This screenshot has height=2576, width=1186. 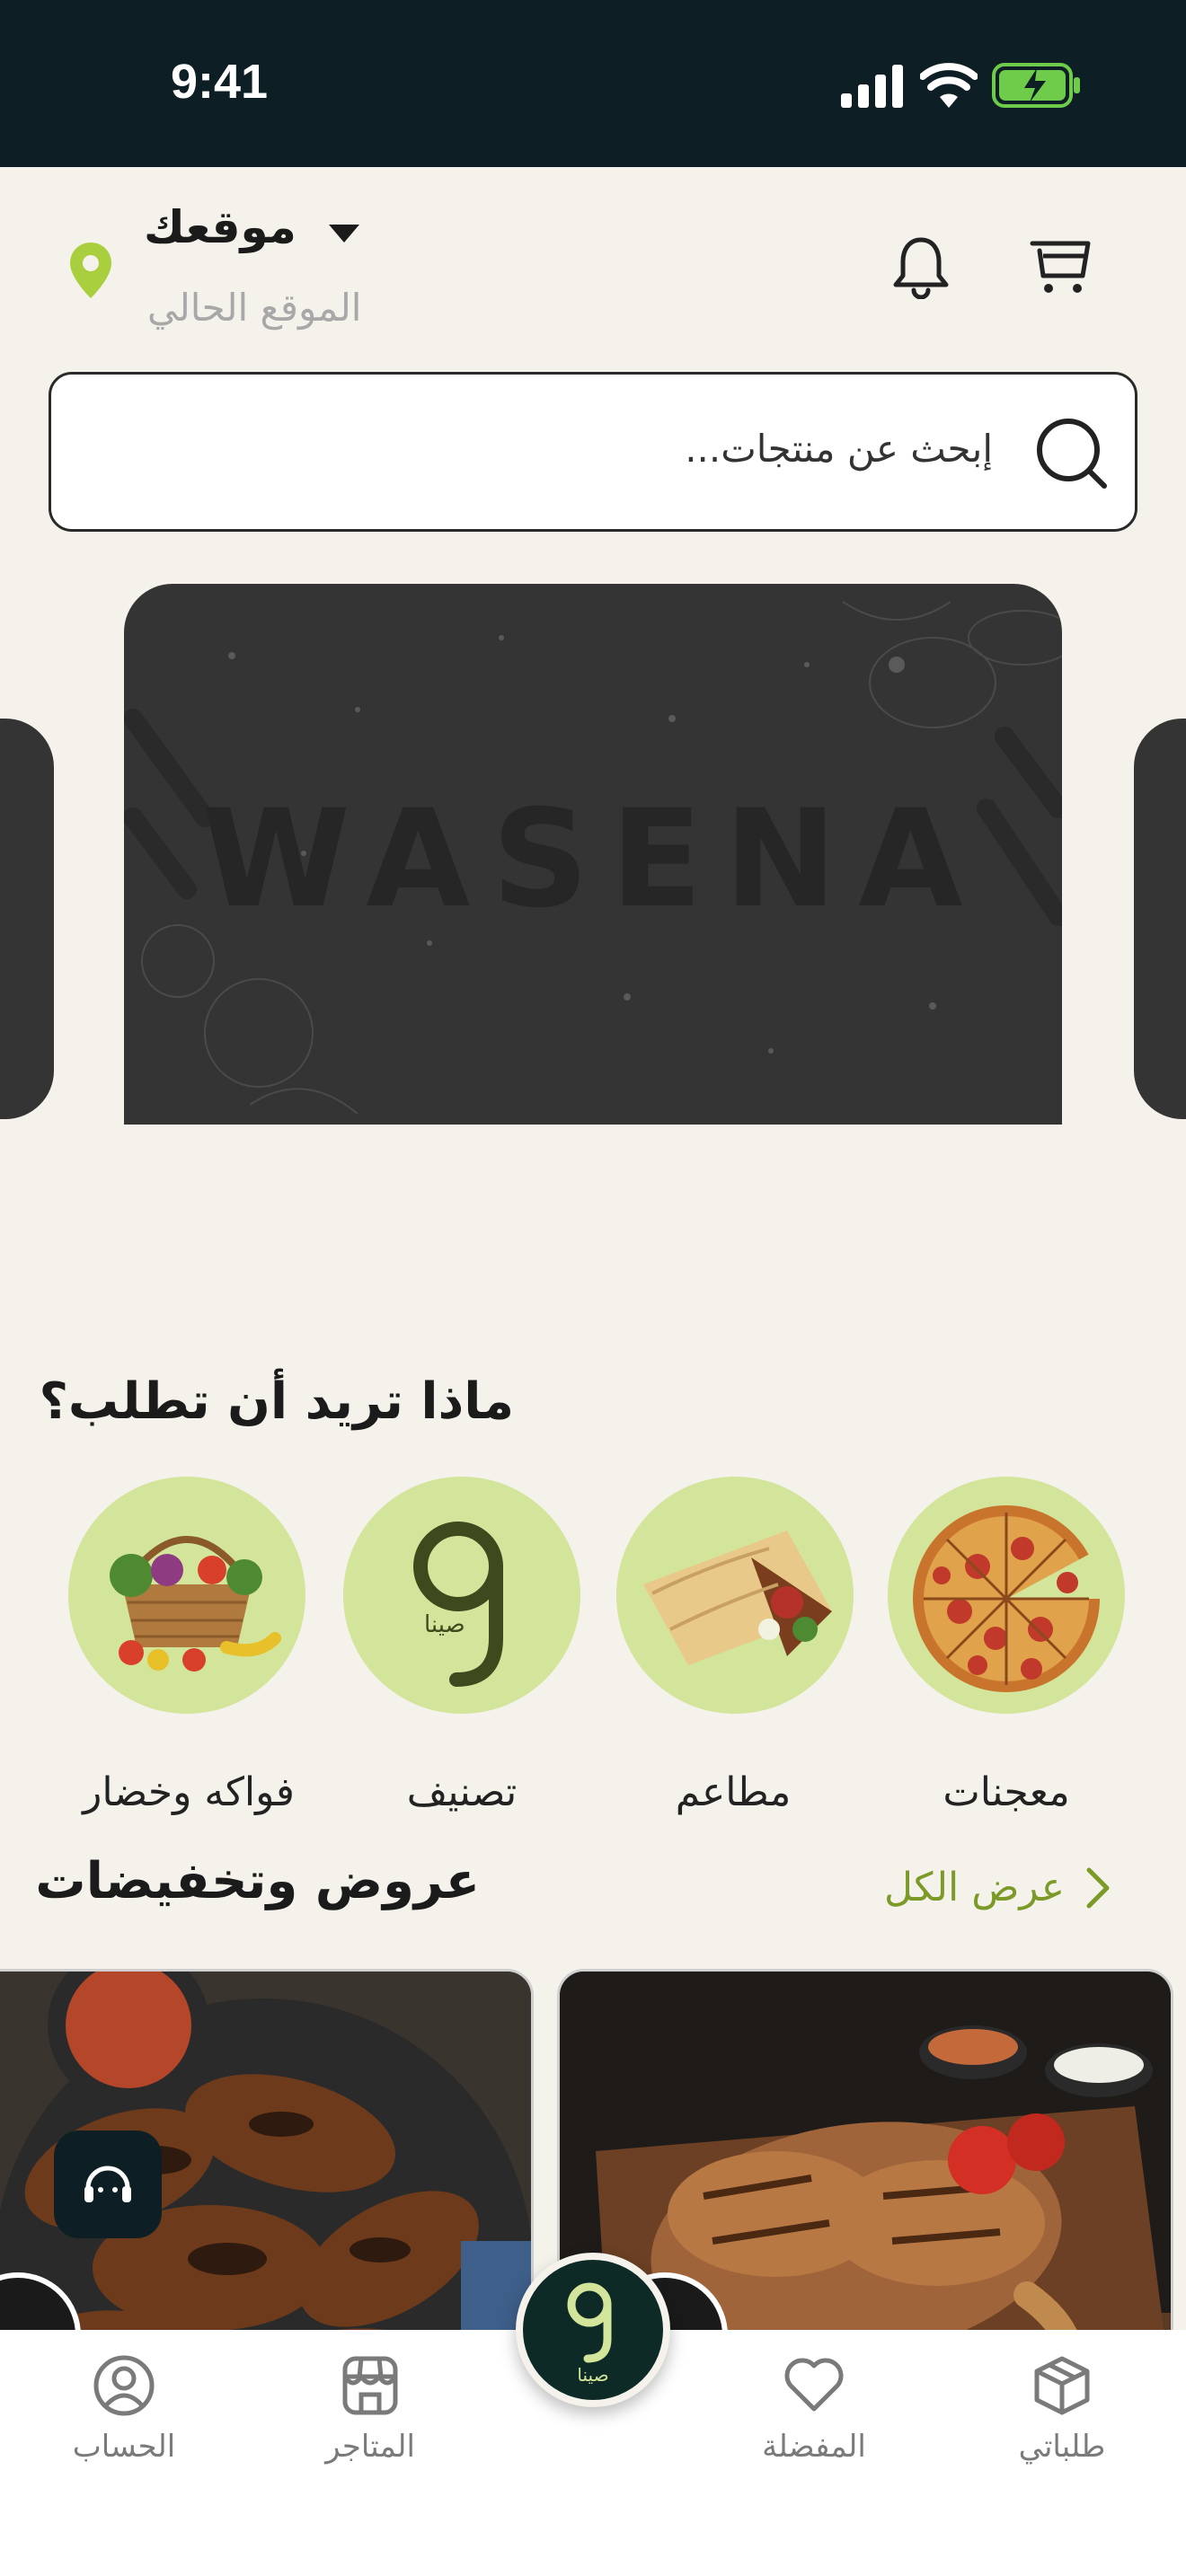 I want to click on category-item-fruits-vegetables: فواكه وخضار, so click(x=188, y=1644).